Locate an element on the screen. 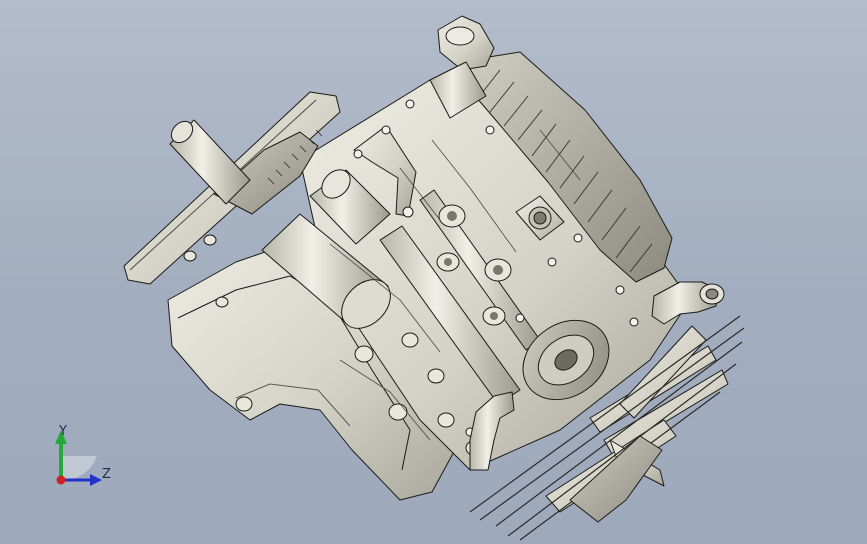 This screenshot has width=867, height=544. coordinate-triad: Y Z is located at coordinates (85, 456).